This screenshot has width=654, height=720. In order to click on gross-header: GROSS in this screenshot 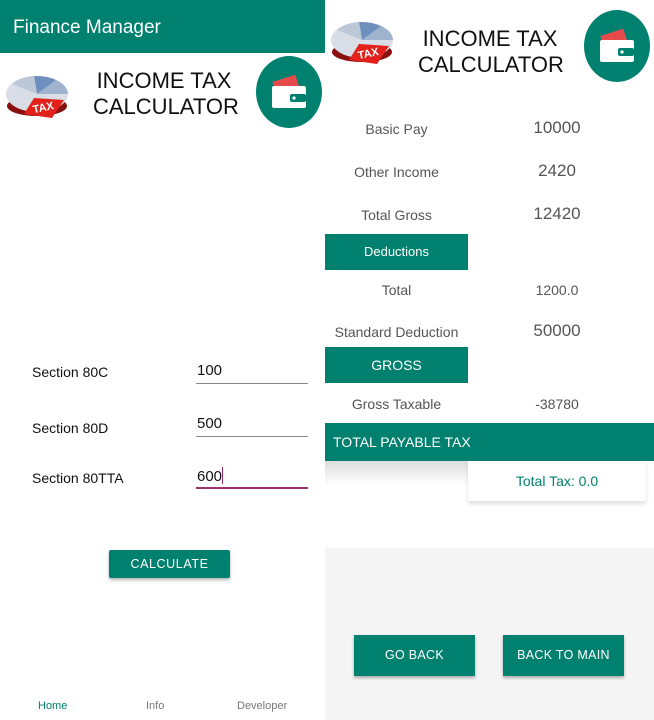, I will do `click(396, 365)`.